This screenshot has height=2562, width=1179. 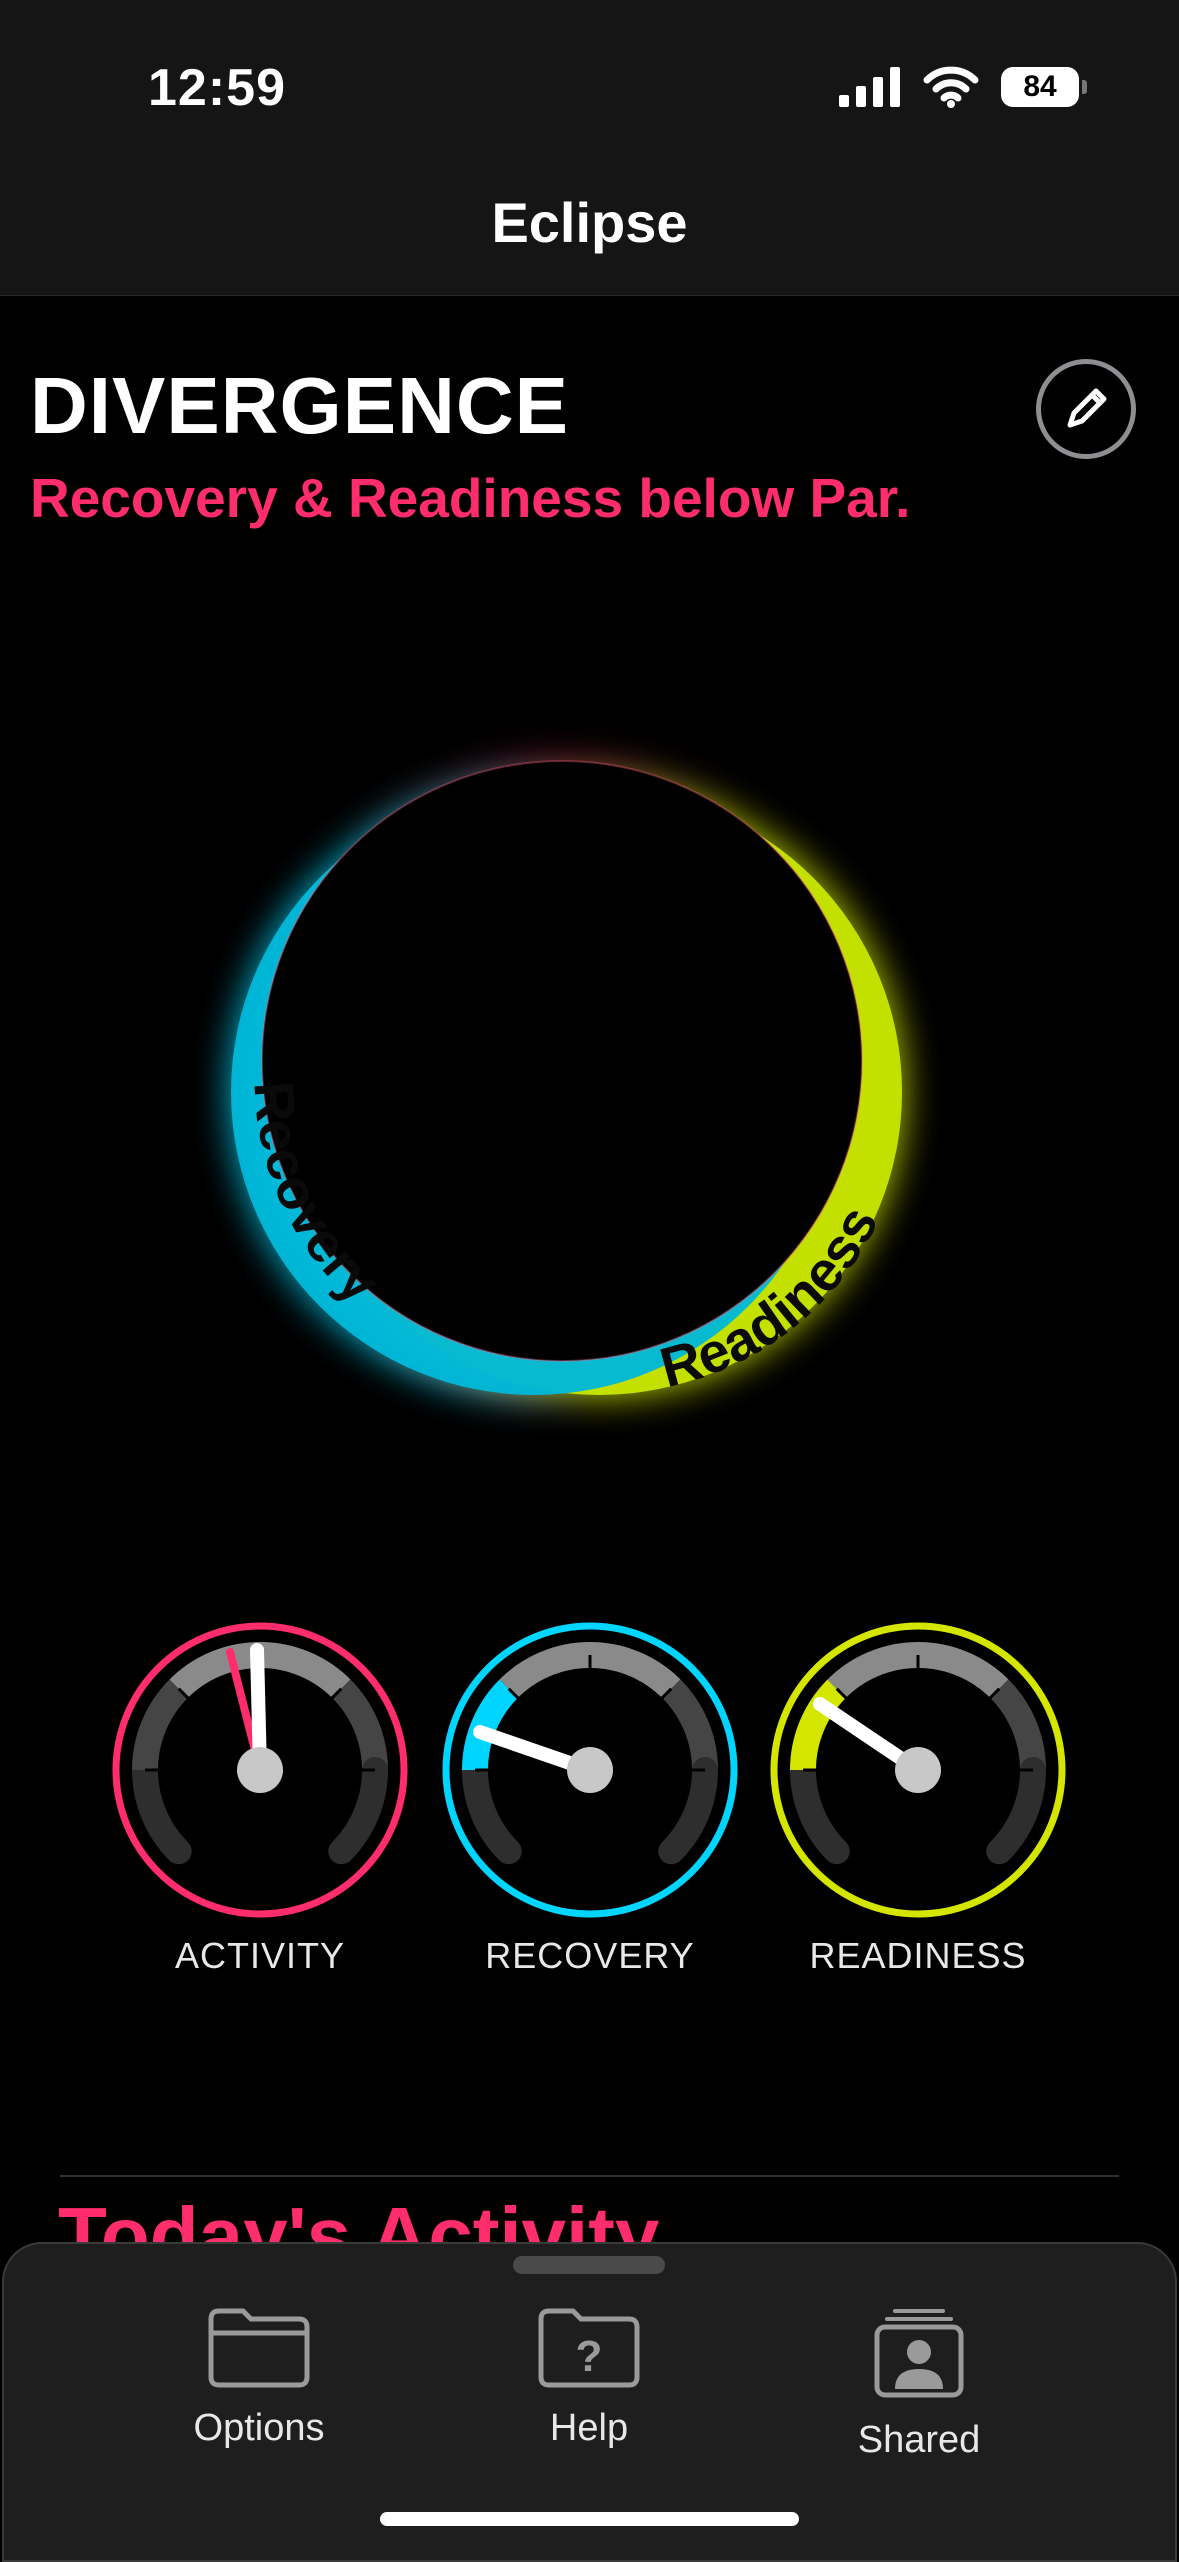 I want to click on tab-help-label: Help, so click(x=589, y=2428).